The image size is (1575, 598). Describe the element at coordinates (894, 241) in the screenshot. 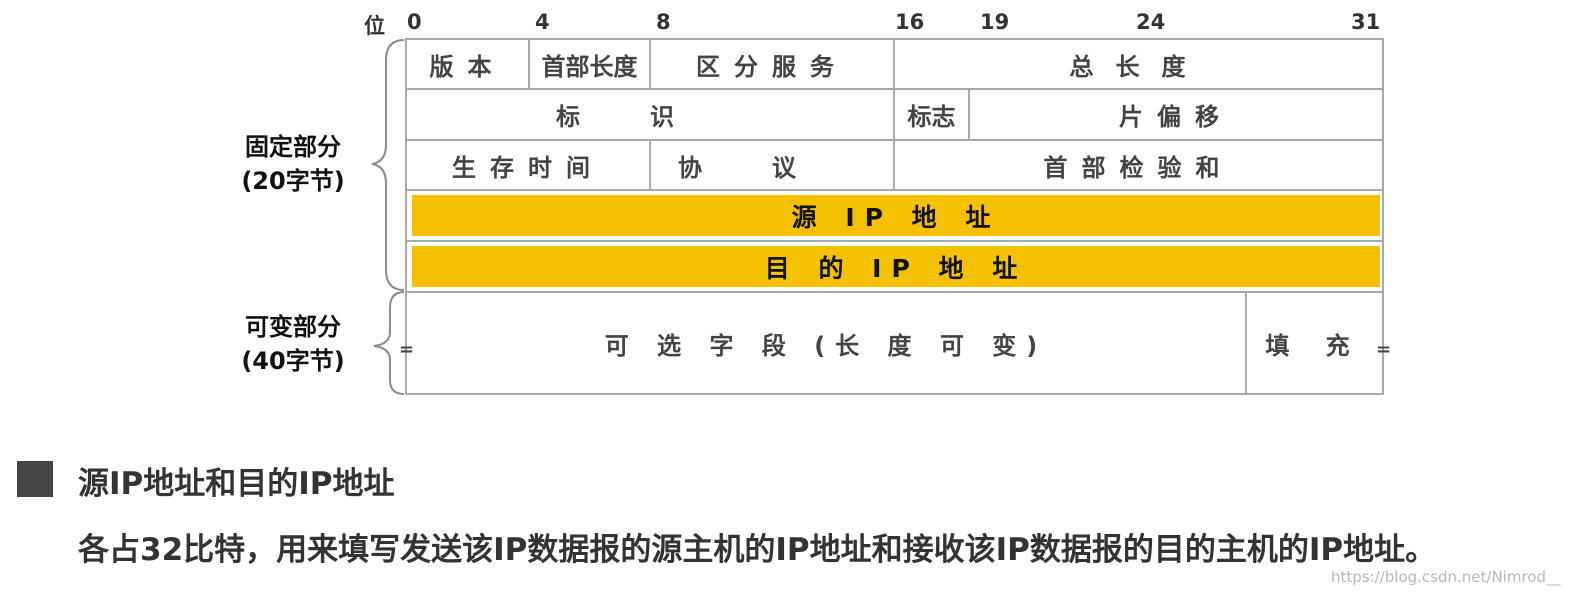

I see `row-divider` at that location.